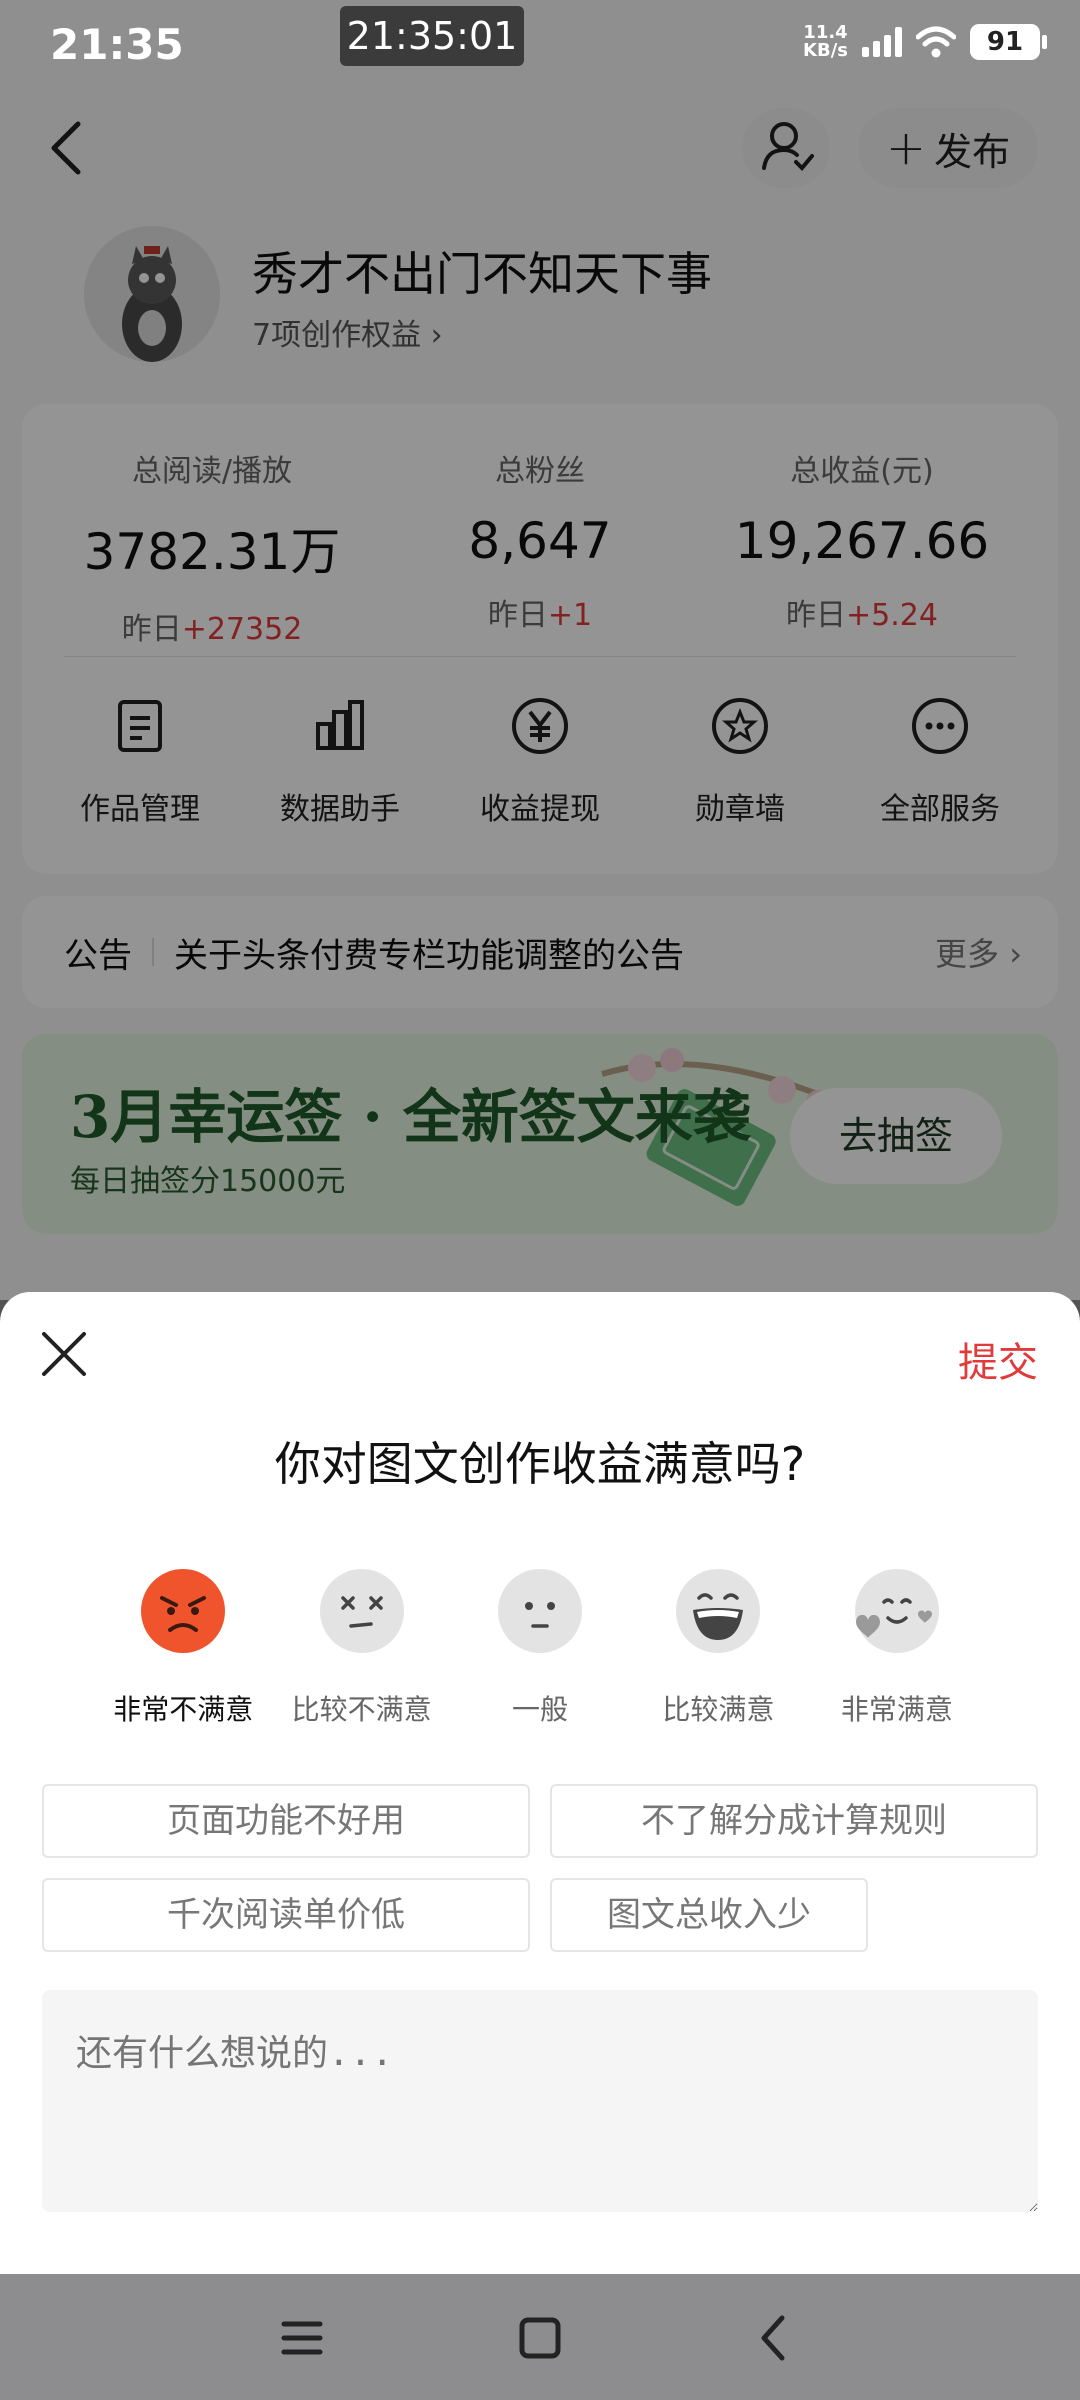 Image resolution: width=1080 pixels, height=2400 pixels. I want to click on back-chevron-icon, so click(773, 2338).